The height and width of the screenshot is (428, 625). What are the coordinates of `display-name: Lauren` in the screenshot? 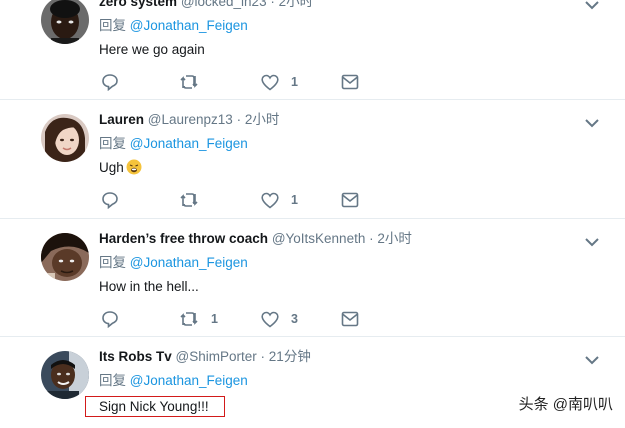 It's located at (121, 119).